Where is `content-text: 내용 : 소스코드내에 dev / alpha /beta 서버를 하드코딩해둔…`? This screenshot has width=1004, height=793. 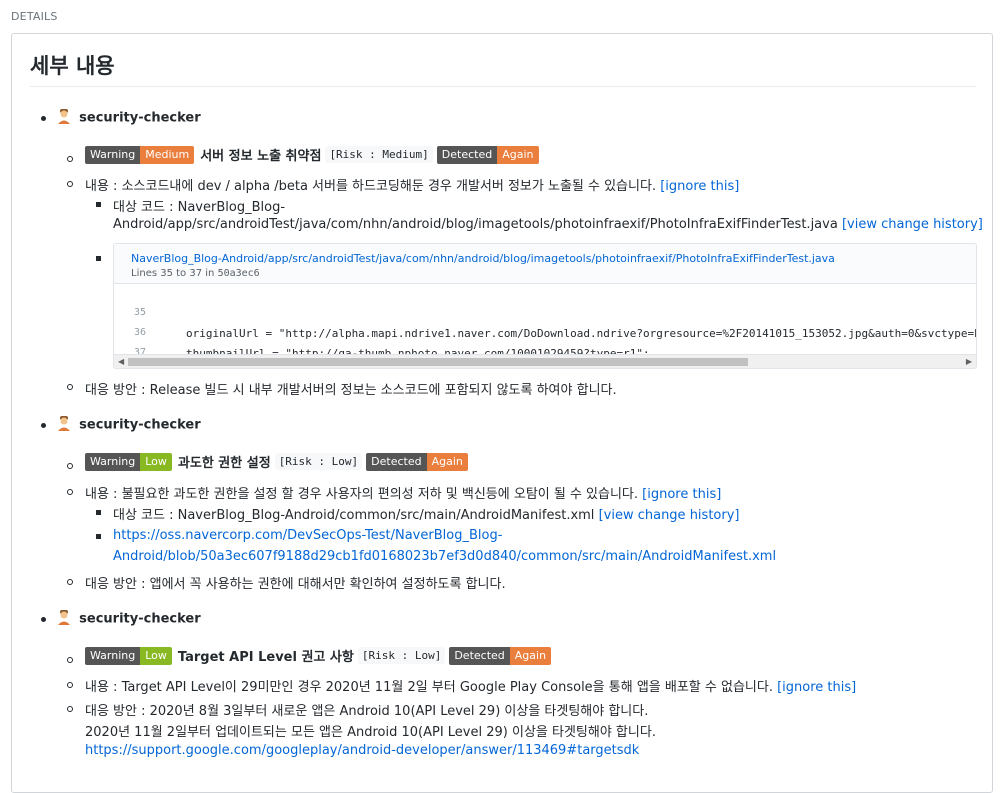
content-text: 내용 : 소스코드내에 dev / alpha /beta 서버를 하드코딩해둔… is located at coordinates (412, 186).